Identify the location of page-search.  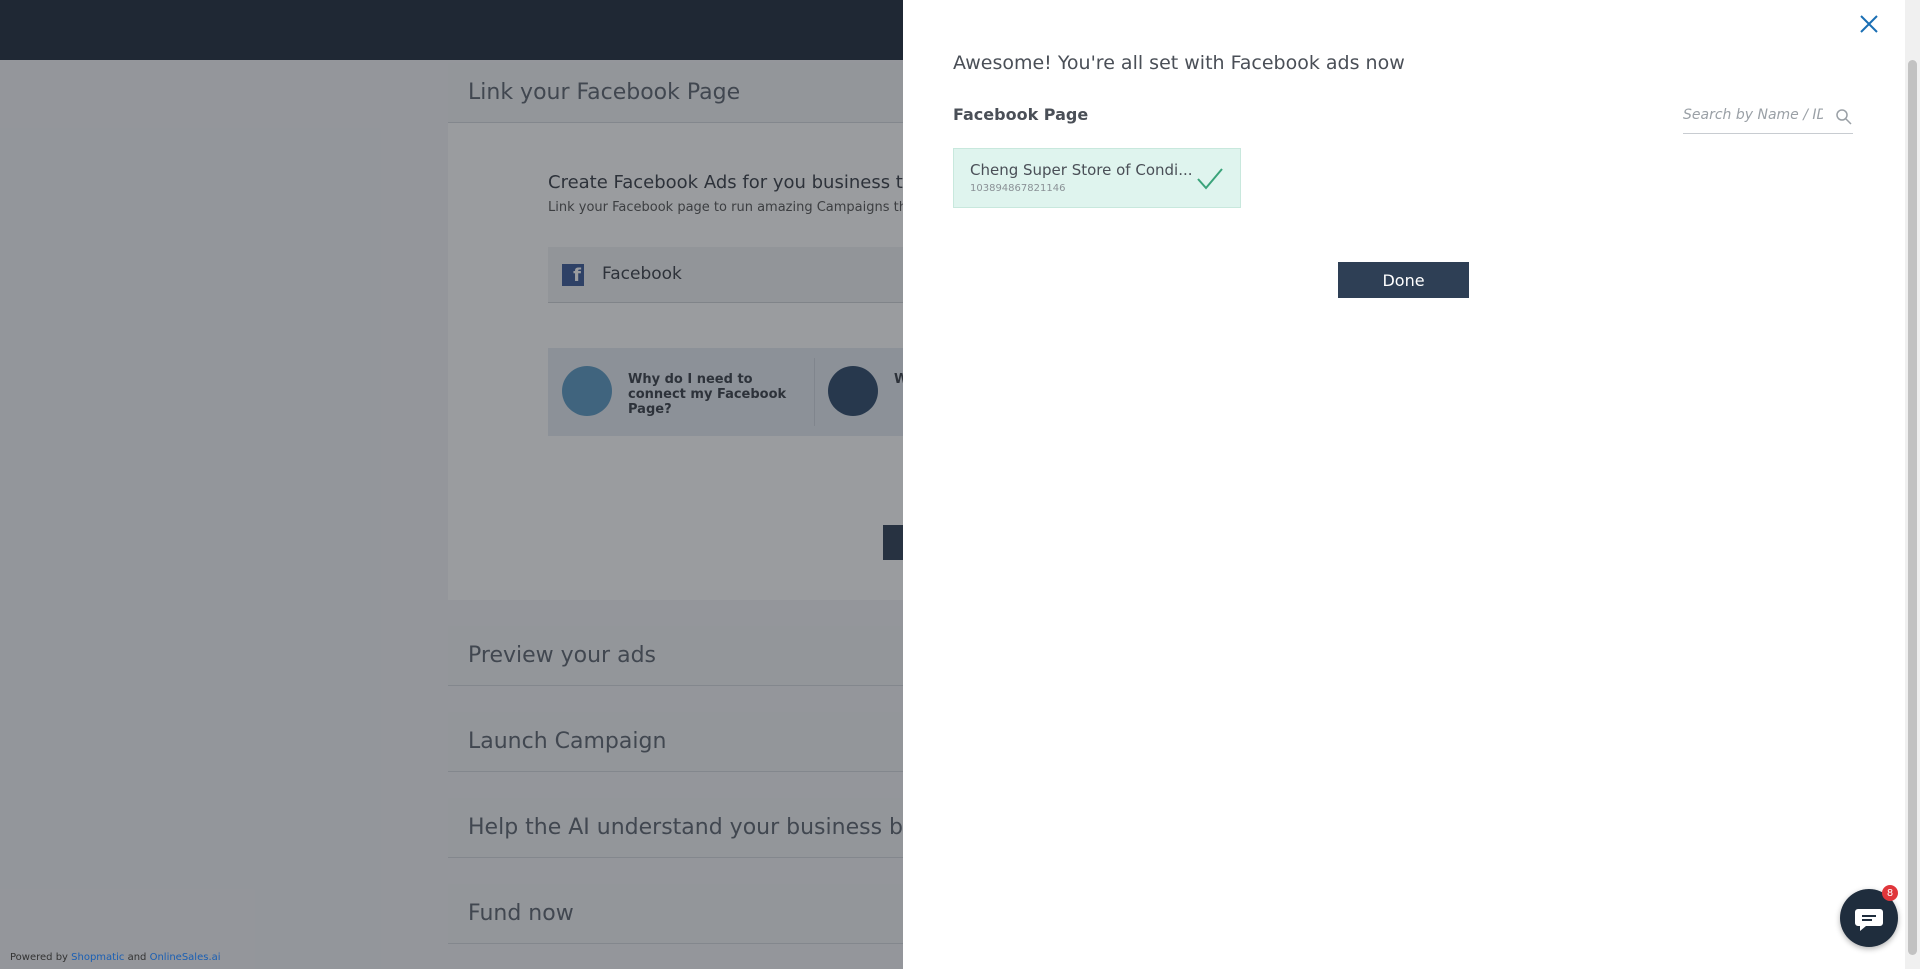
(1768, 118).